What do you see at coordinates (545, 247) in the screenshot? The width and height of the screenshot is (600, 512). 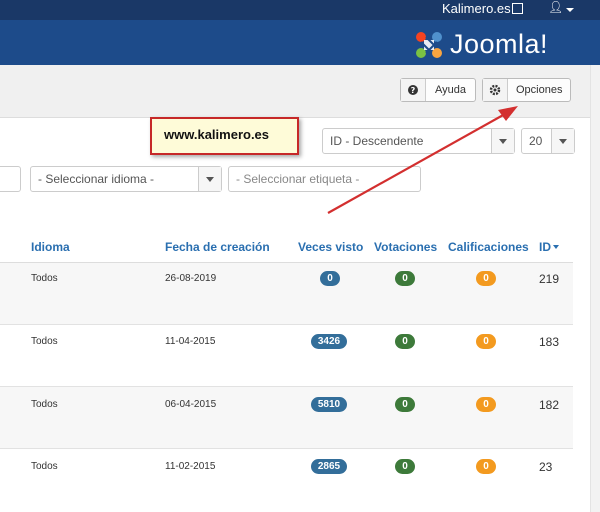 I see `header-id: ID` at bounding box center [545, 247].